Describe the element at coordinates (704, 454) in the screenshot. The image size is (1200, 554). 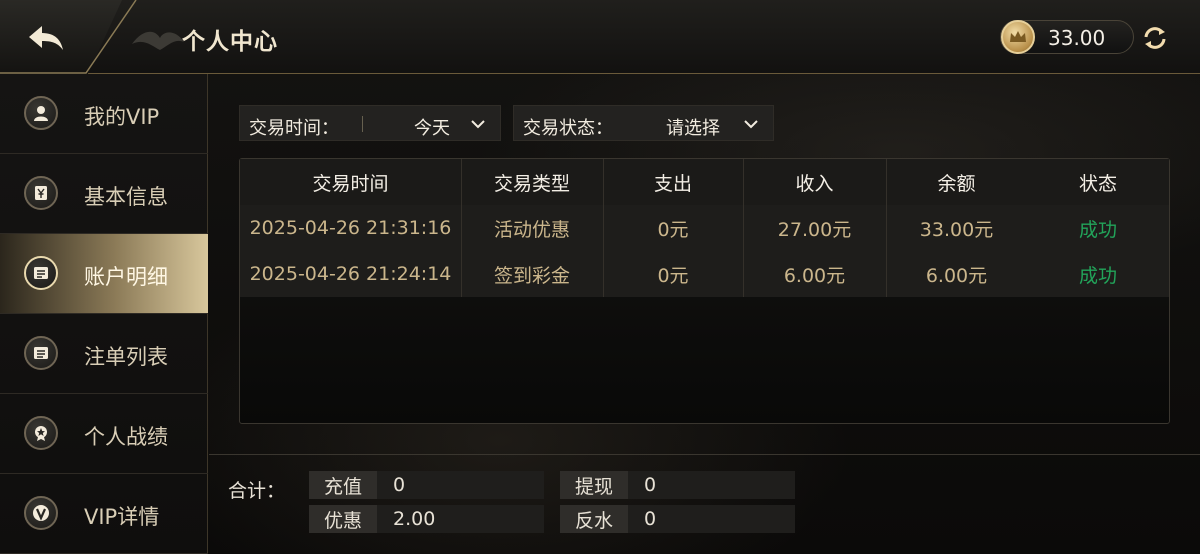
I see `summary-divider` at that location.